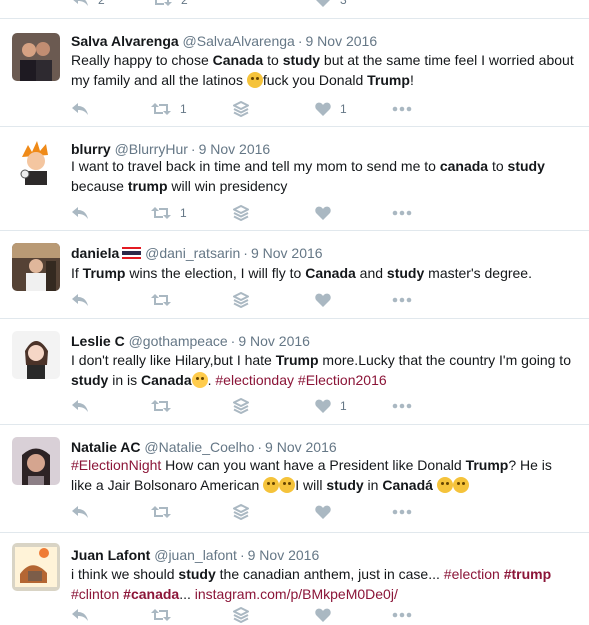  I want to click on tweet-header: Leslie C @gothampeace · 9 Nov 2016, so click(190, 341).